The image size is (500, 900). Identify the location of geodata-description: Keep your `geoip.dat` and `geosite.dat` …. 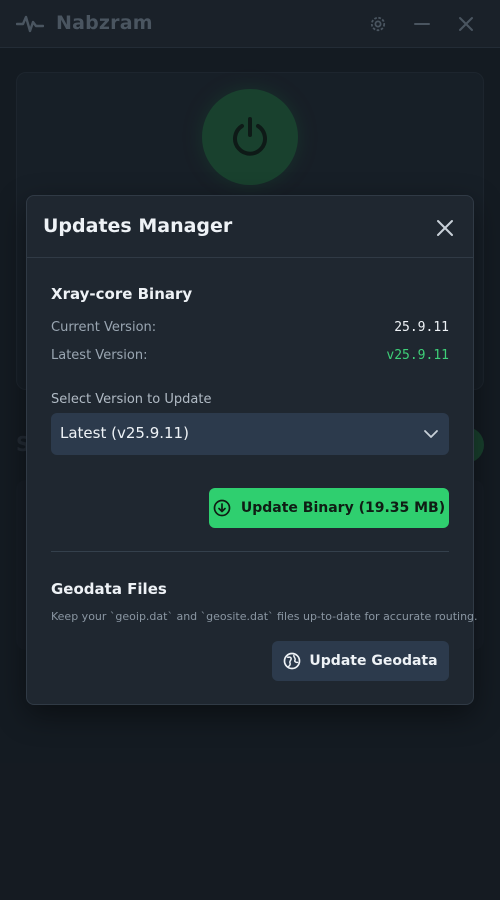
(264, 616).